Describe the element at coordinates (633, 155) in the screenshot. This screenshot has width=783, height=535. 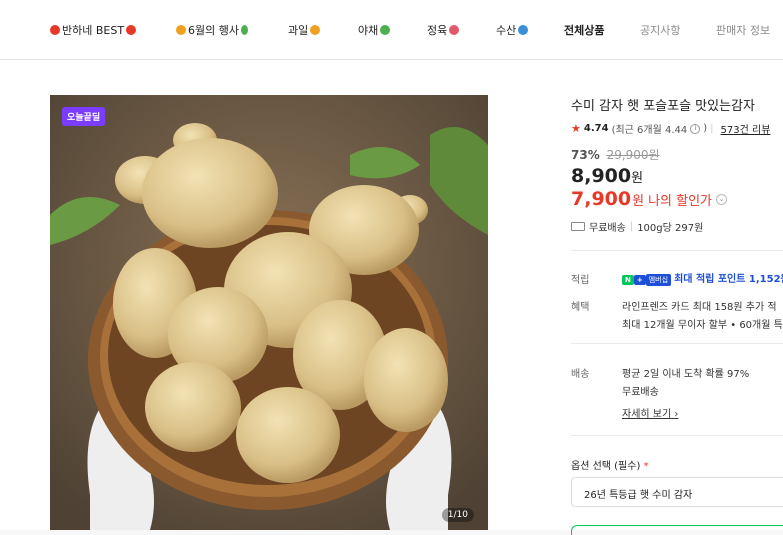
I see `original-price: 29,900원` at that location.